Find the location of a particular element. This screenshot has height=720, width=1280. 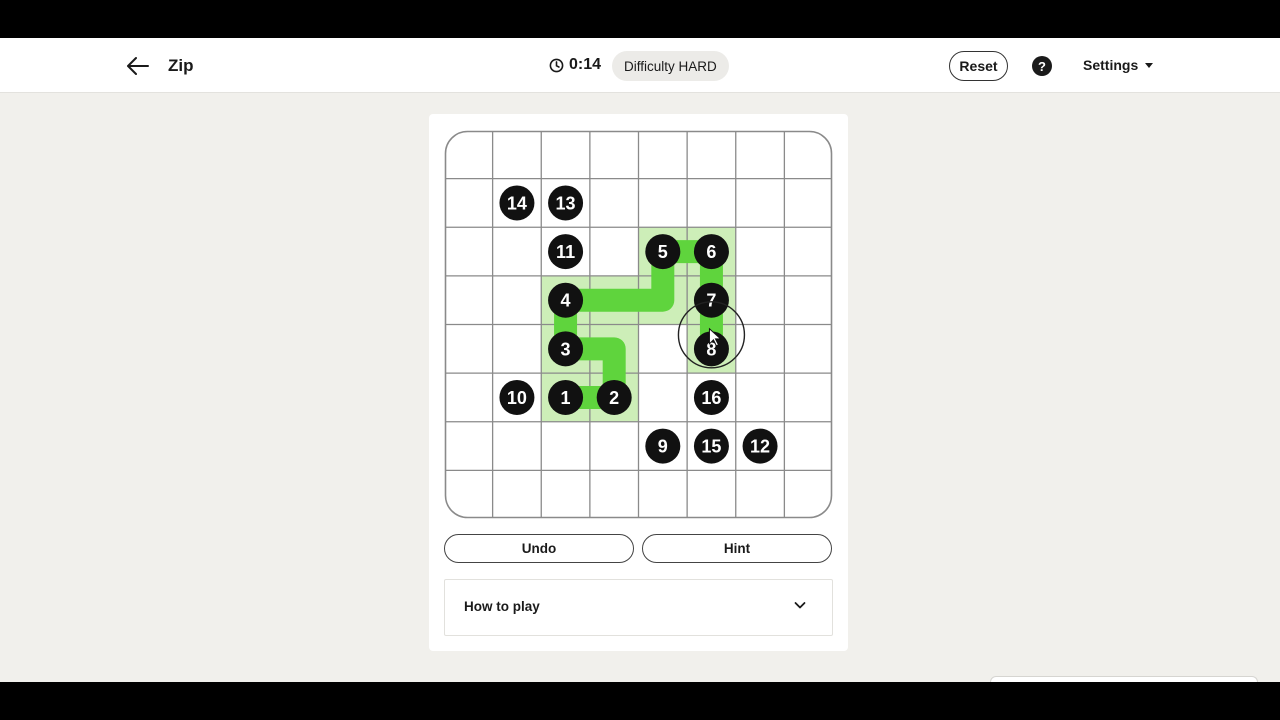

number-2-dot: 2 is located at coordinates (614, 397).